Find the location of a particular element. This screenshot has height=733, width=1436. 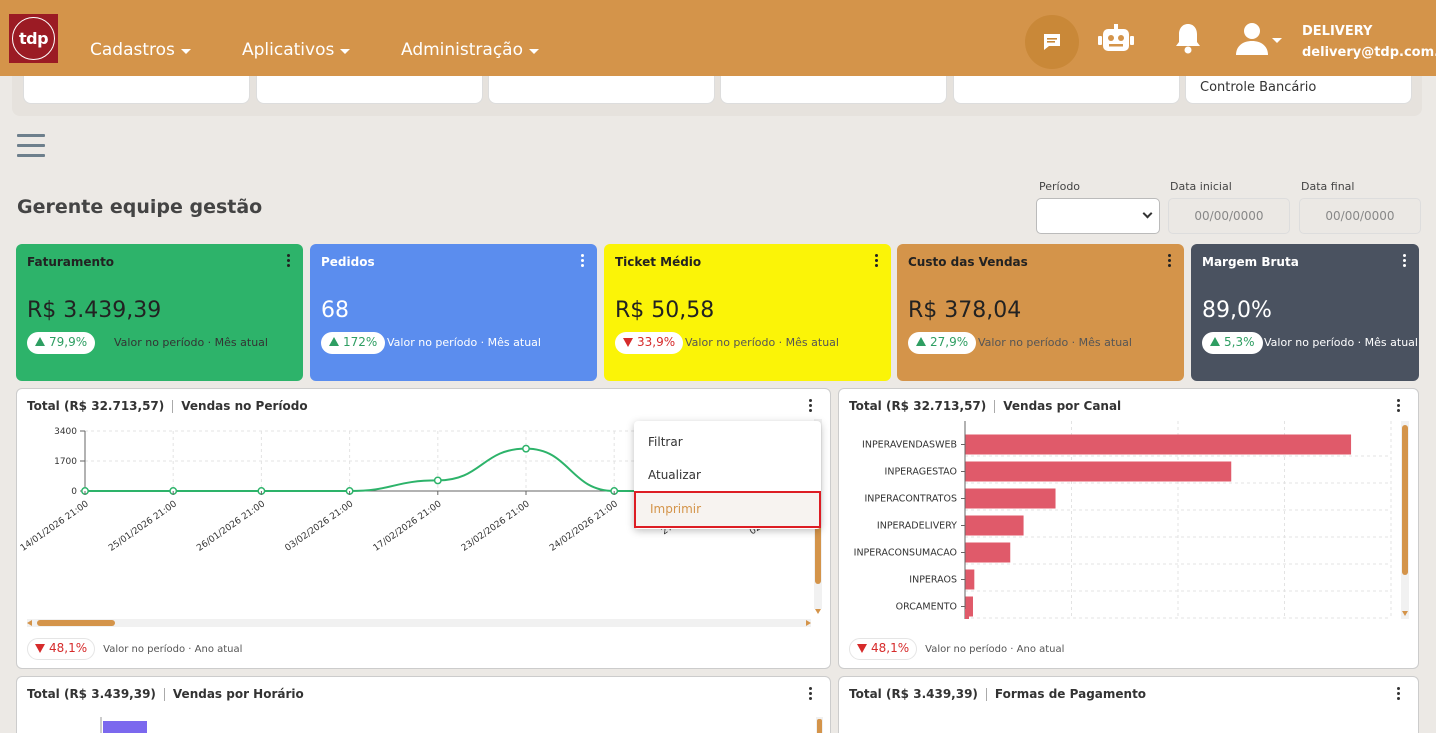

y-tick-label: 0 is located at coordinates (74, 492).